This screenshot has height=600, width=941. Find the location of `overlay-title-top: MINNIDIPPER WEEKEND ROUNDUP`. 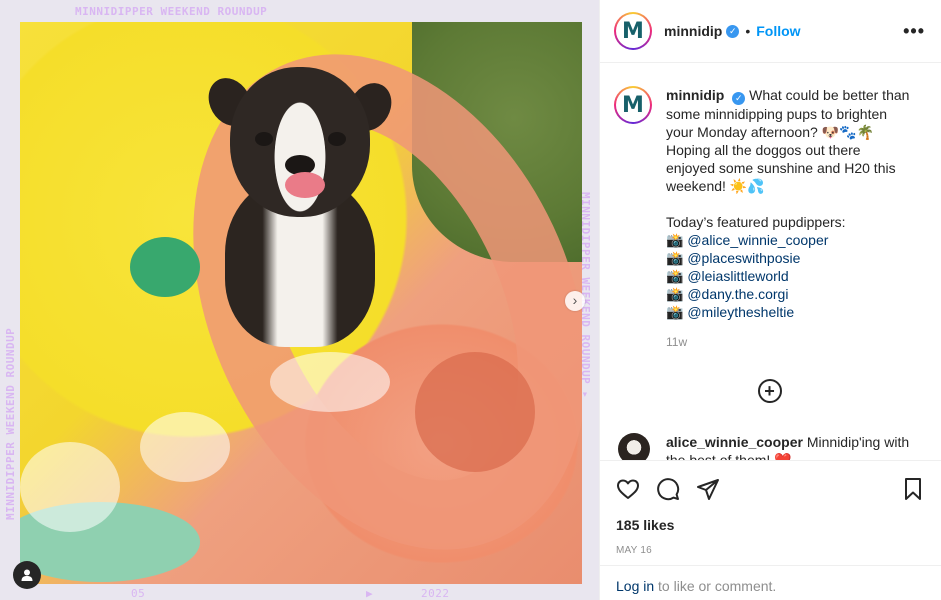

overlay-title-top: MINNIDIPPER WEEKEND ROUNDUP is located at coordinates (171, 11).